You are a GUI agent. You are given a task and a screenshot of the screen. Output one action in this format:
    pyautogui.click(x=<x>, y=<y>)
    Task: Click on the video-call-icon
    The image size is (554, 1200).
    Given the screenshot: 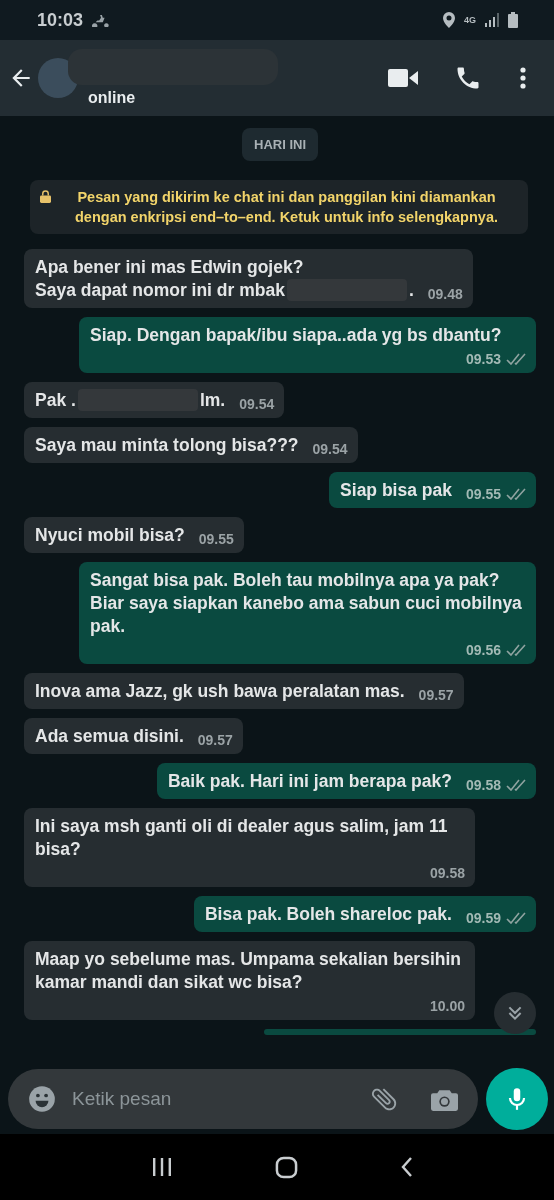 What is the action you would take?
    pyautogui.click(x=403, y=78)
    